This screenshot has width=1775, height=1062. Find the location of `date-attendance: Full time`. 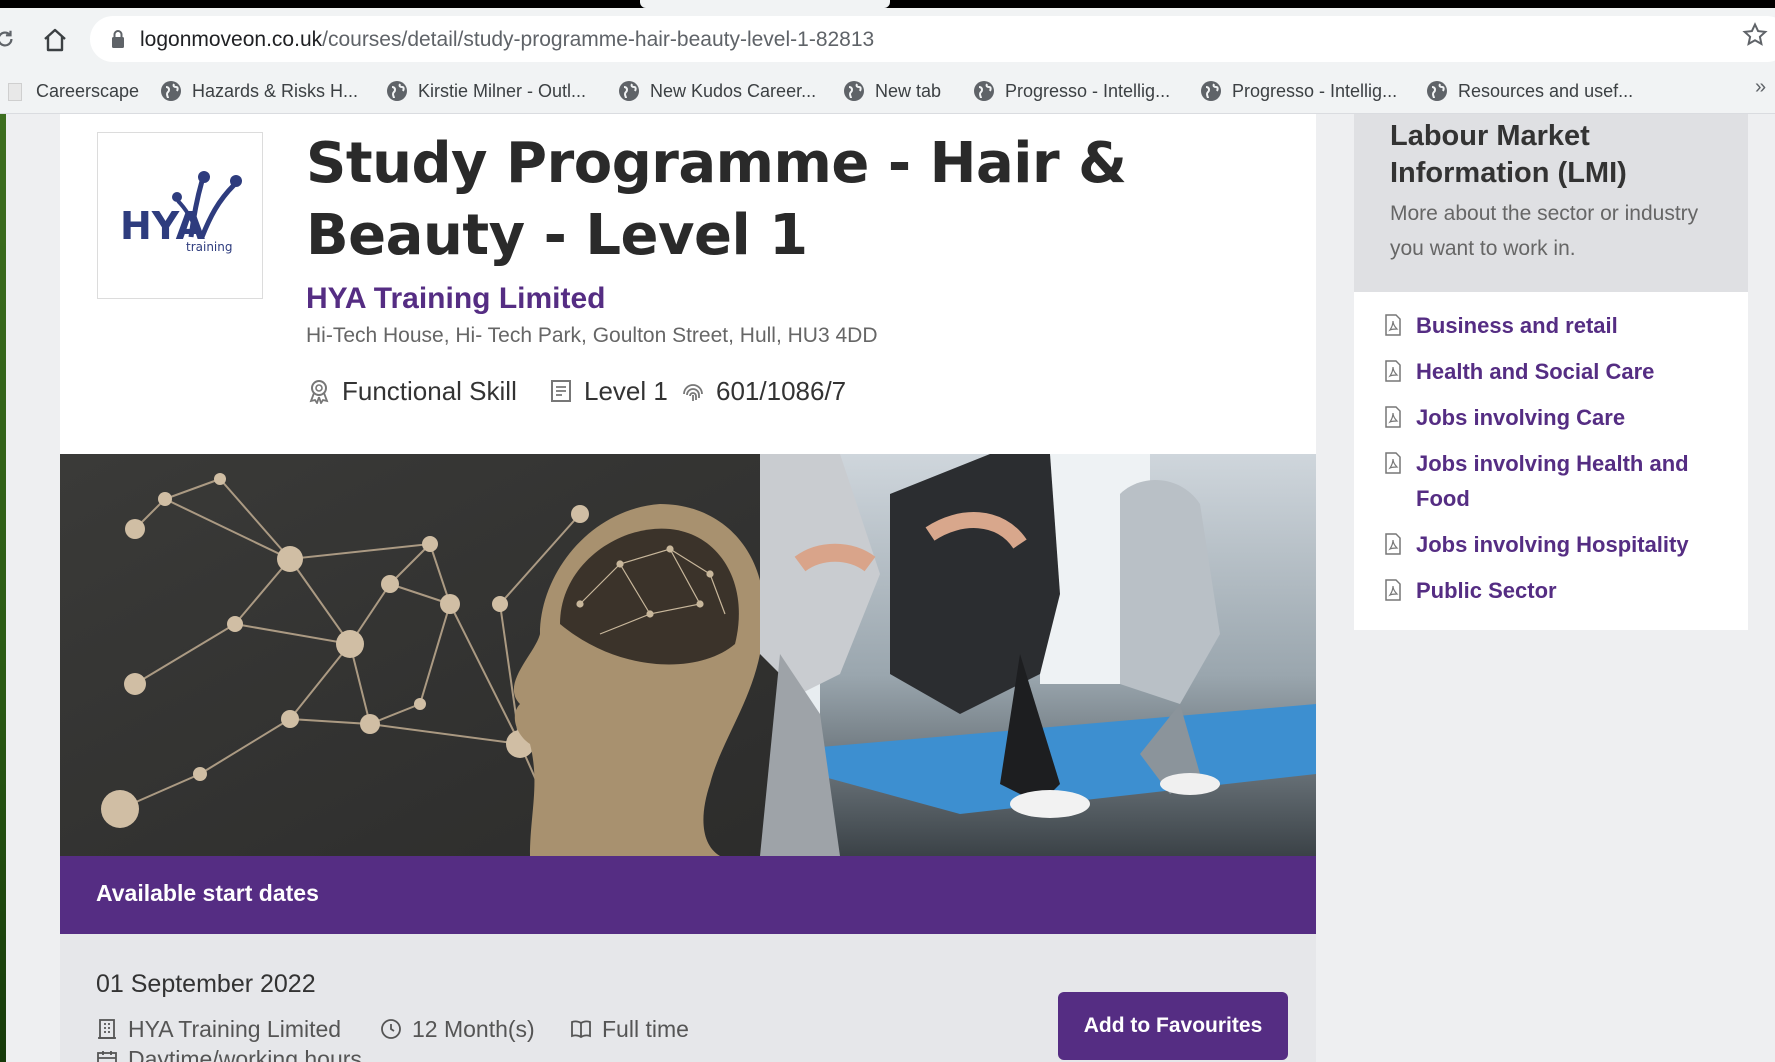

date-attendance: Full time is located at coordinates (629, 1029).